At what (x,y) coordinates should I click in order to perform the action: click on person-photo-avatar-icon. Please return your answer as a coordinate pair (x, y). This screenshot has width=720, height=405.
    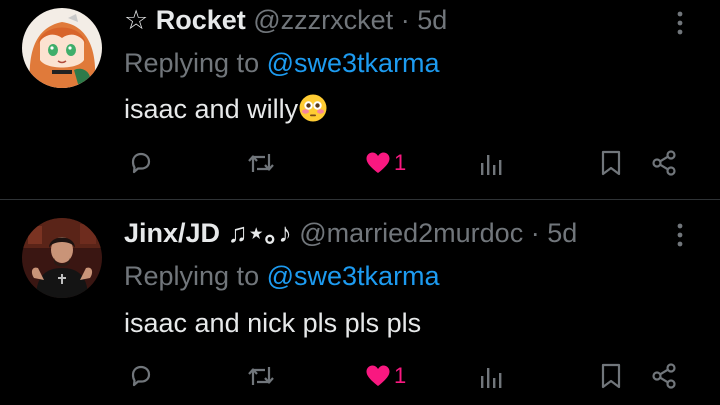
    Looking at the image, I should click on (62, 258).